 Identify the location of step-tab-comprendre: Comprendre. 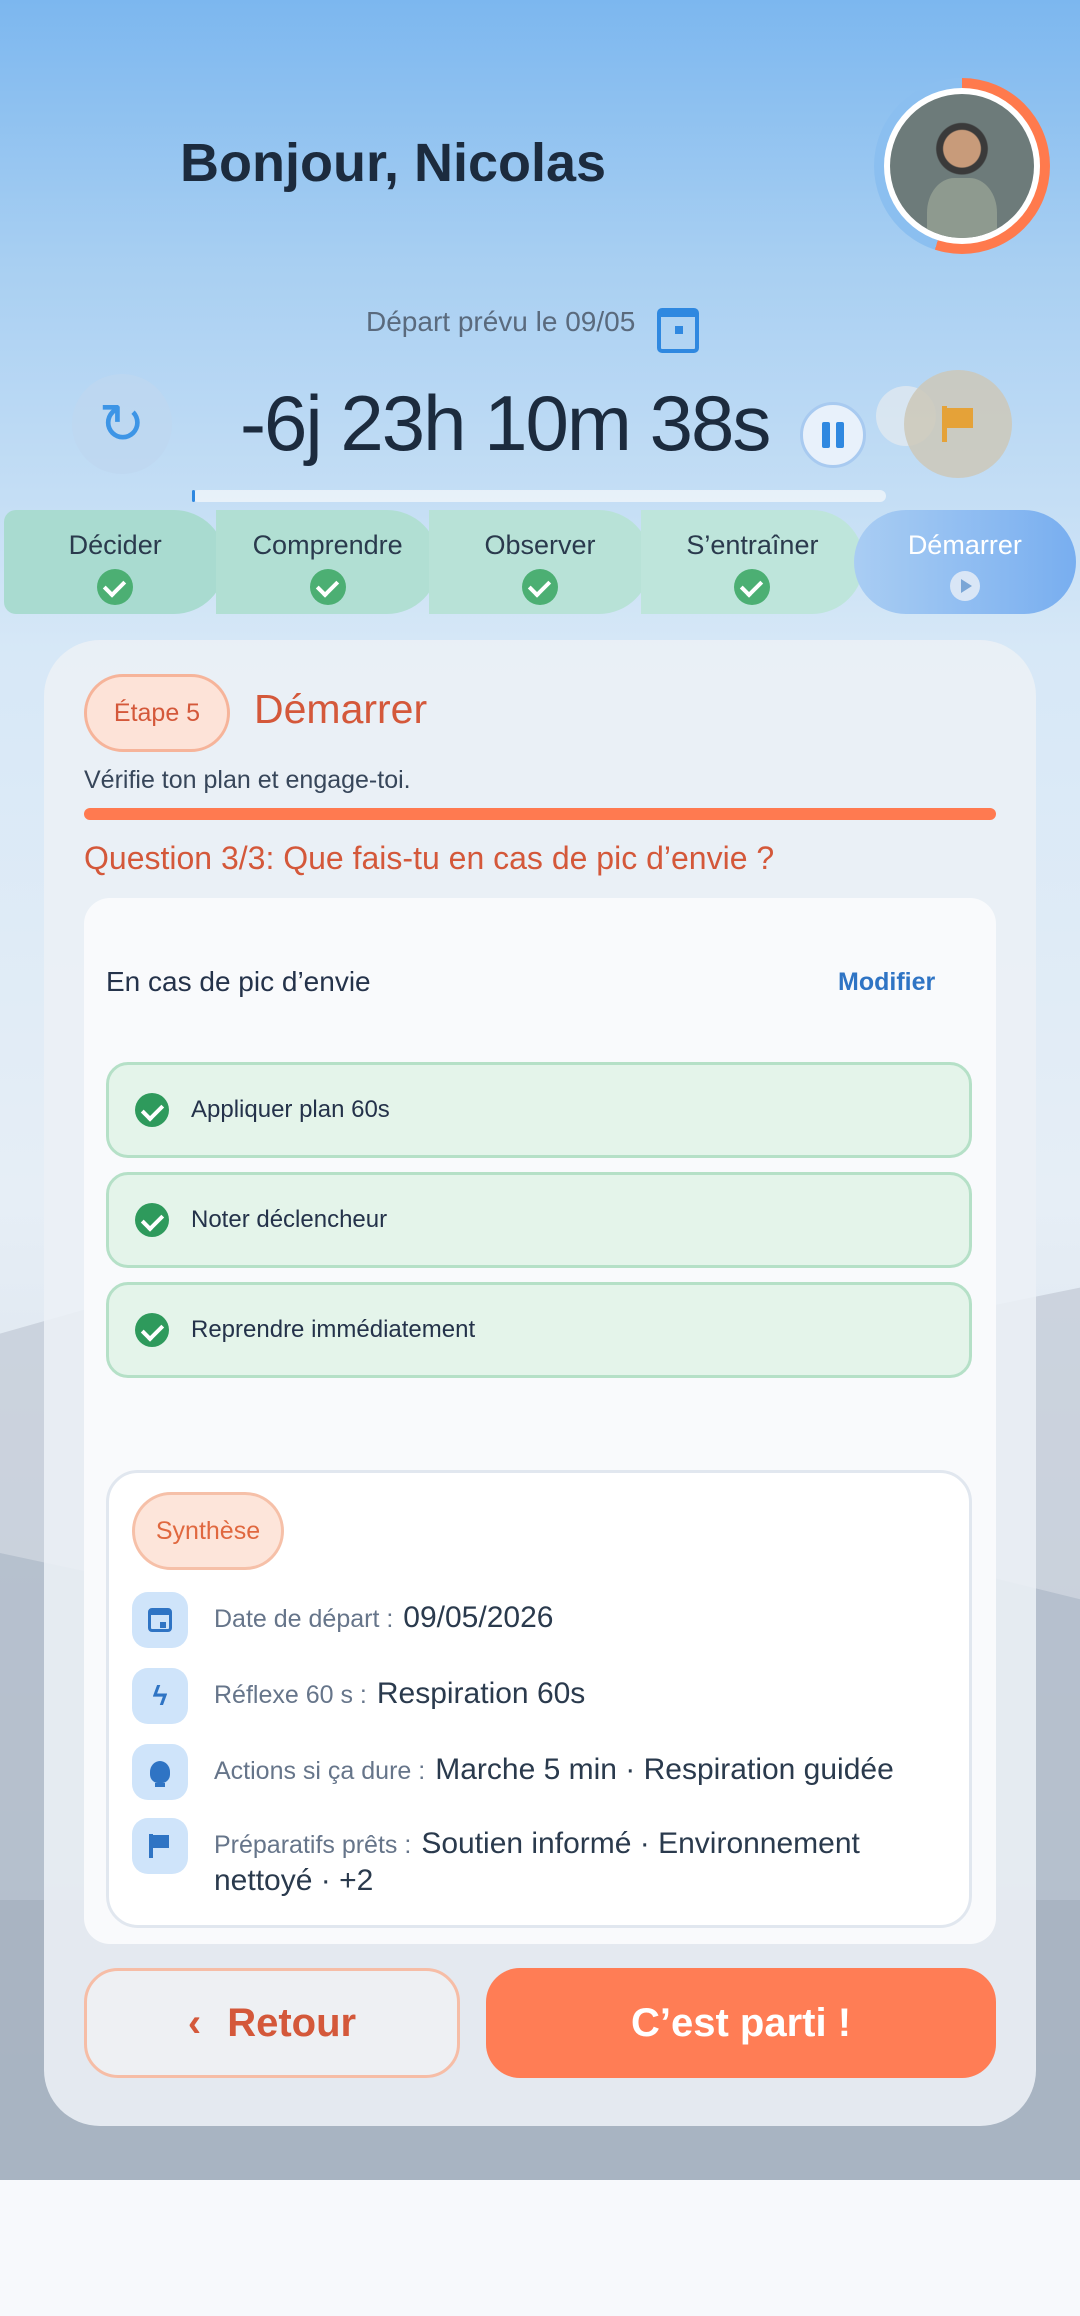
(327, 562).